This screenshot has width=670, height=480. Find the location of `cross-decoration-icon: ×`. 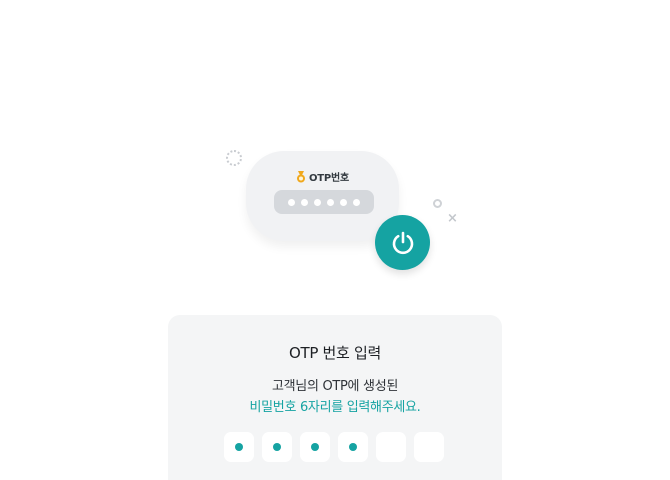

cross-decoration-icon: × is located at coordinates (452, 218).